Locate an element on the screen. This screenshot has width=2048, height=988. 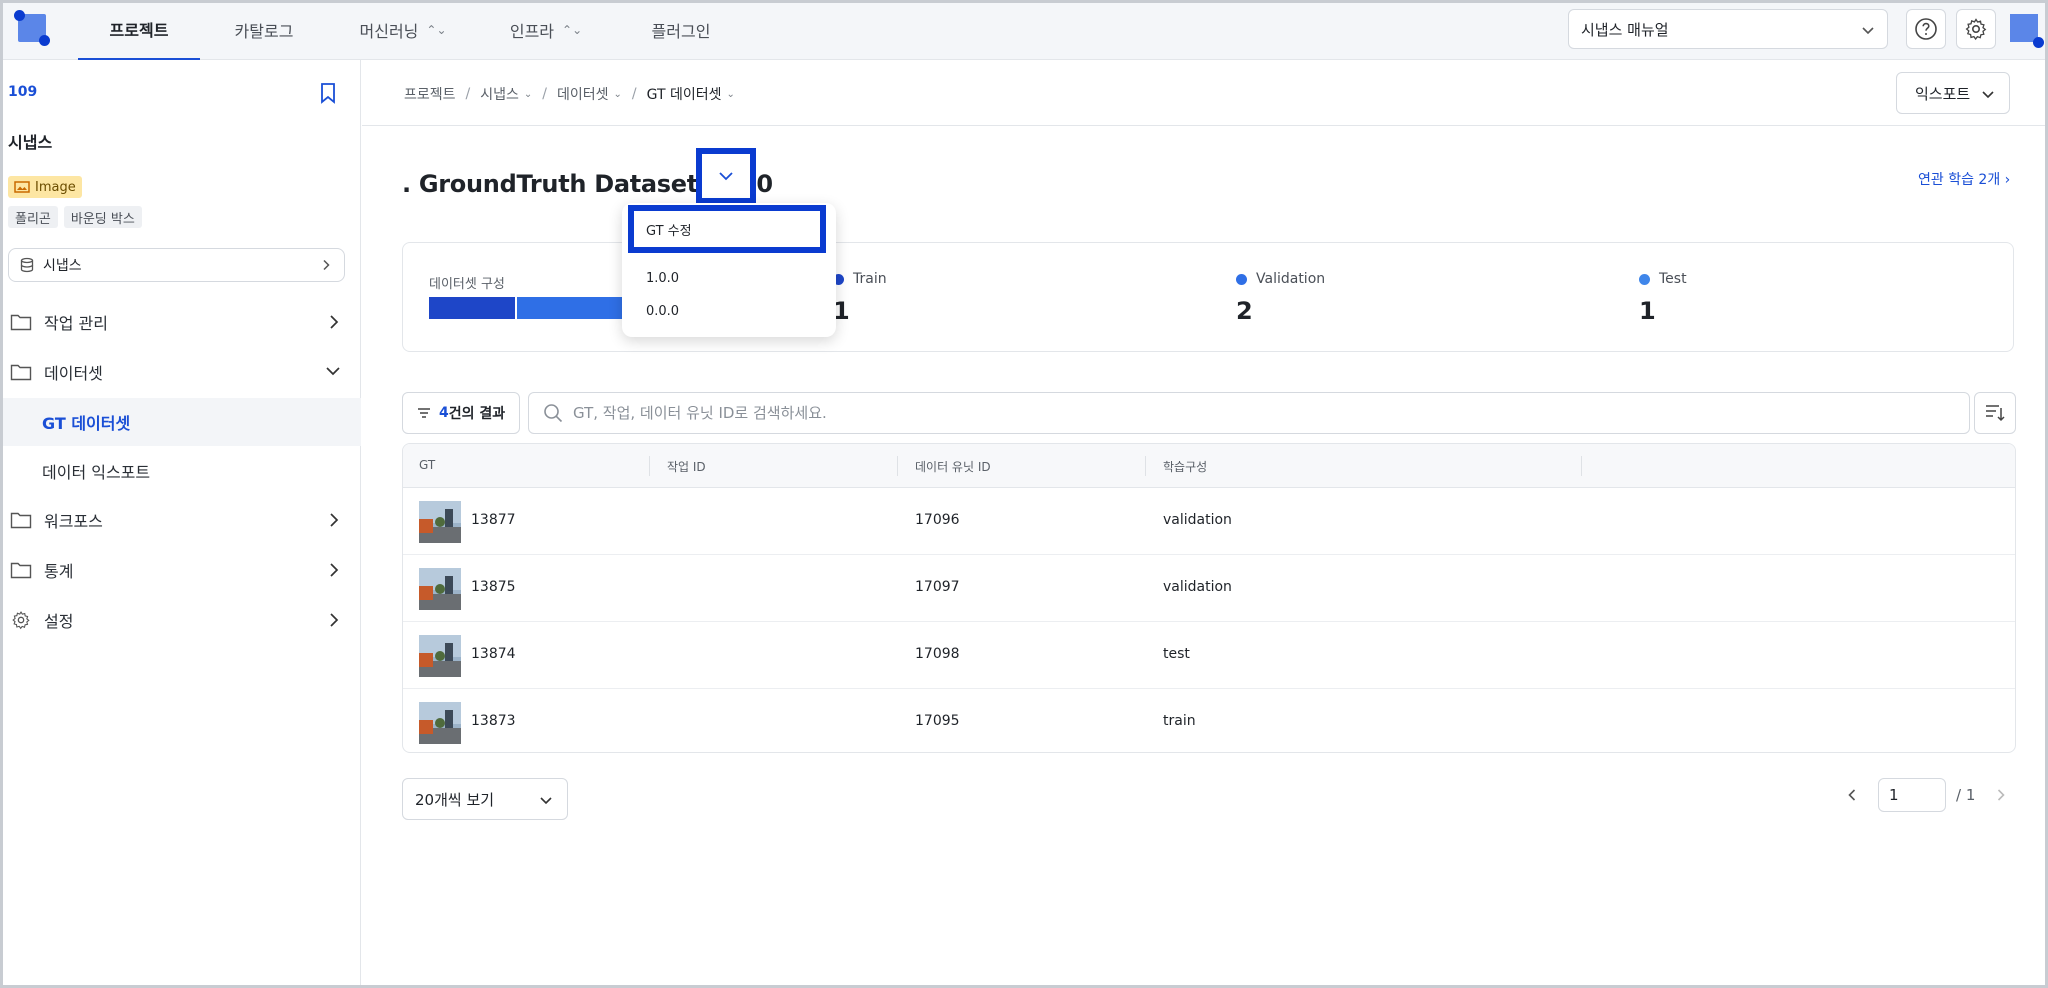
nav-projects: 프로젝트 is located at coordinates (139, 30).